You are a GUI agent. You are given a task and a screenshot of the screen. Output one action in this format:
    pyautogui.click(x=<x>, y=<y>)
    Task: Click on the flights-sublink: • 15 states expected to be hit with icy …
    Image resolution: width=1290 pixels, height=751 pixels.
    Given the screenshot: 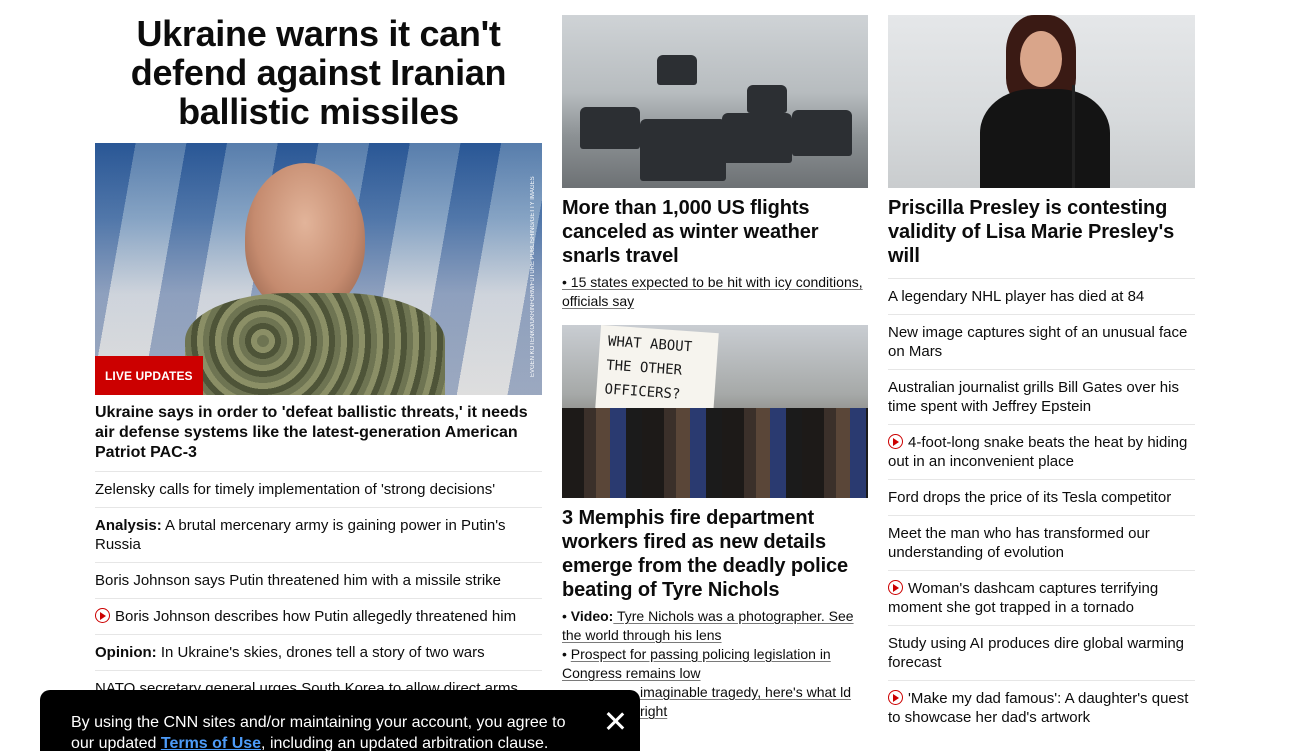 What is the action you would take?
    pyautogui.click(x=712, y=291)
    